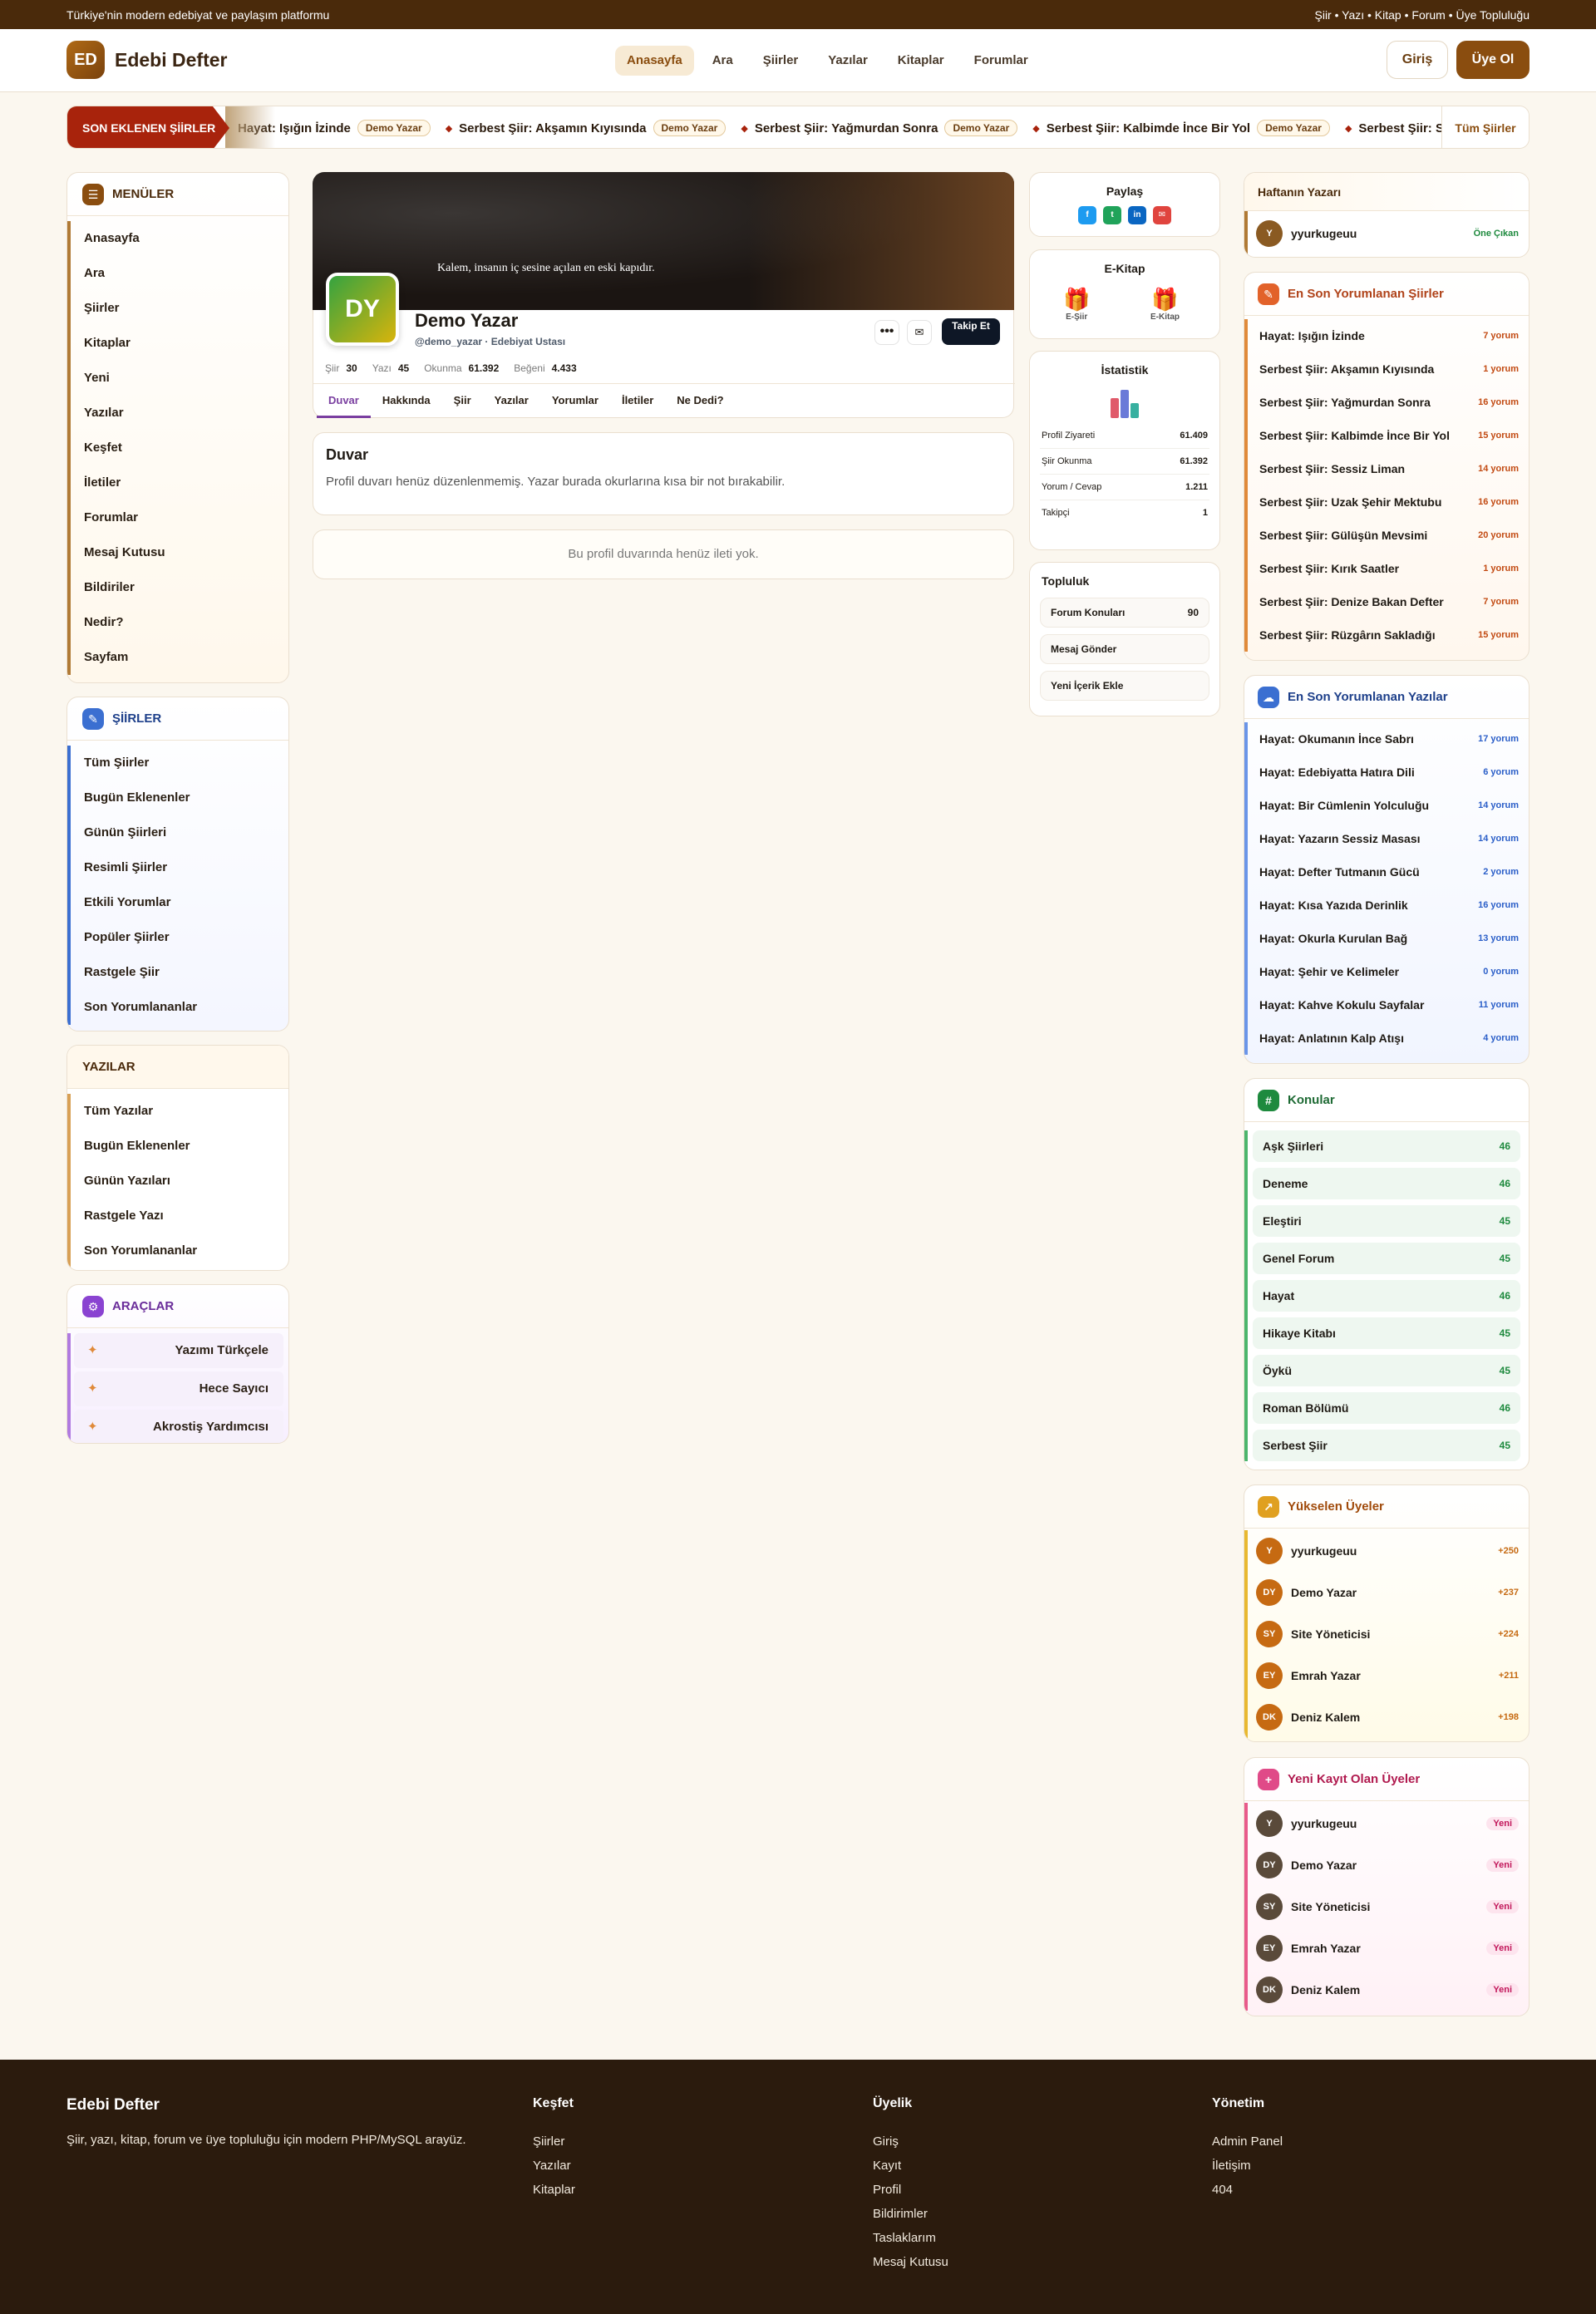  Describe the element at coordinates (179, 343) in the screenshot. I see `menu-item-kitaplar: Kitaplar` at that location.